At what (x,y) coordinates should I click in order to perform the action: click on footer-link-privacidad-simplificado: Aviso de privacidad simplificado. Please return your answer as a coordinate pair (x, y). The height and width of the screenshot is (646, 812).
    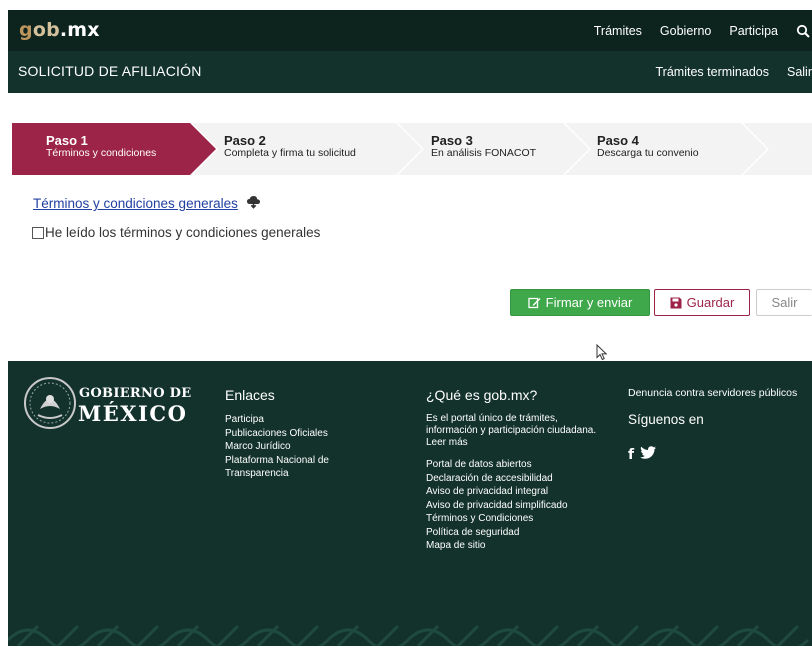
    Looking at the image, I should click on (516, 506).